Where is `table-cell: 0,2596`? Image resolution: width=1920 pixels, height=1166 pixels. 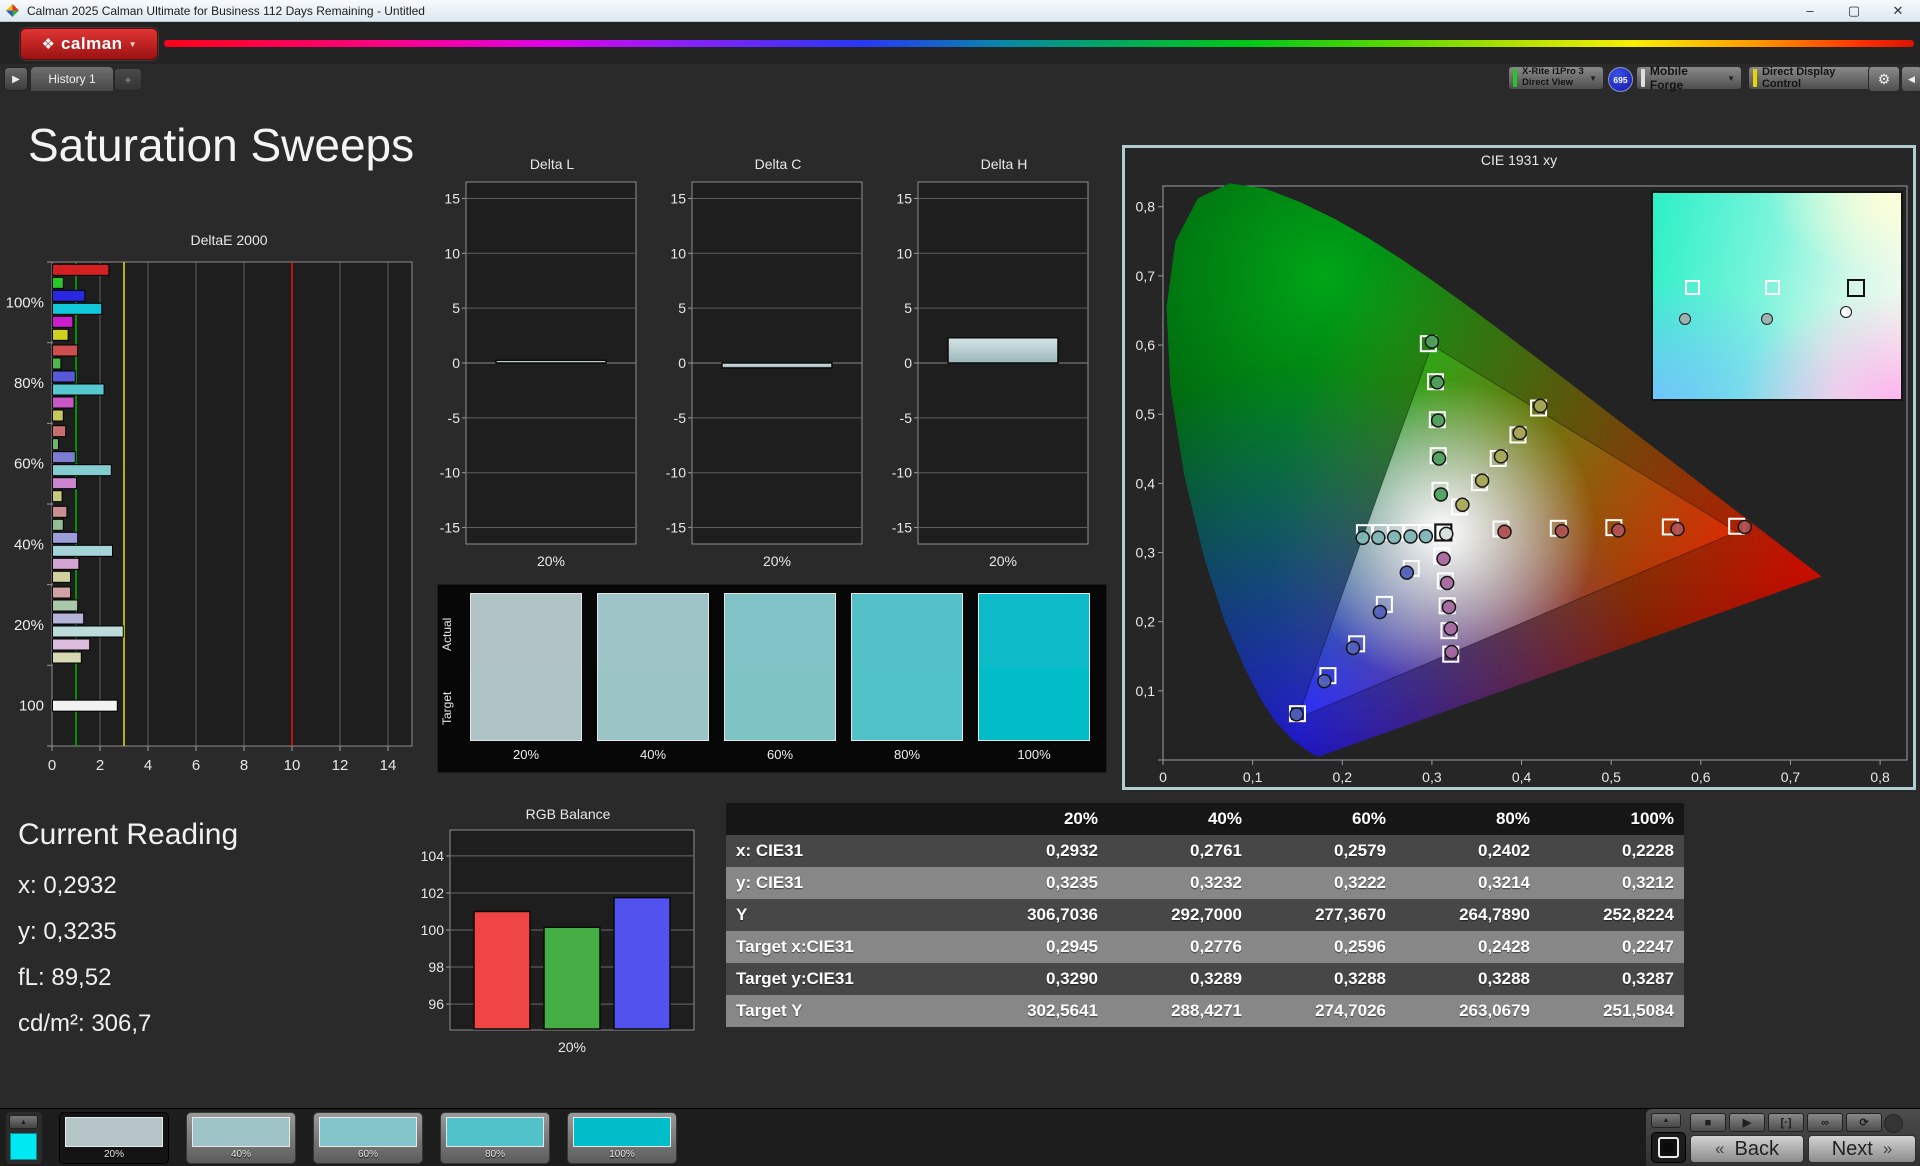
table-cell: 0,2596 is located at coordinates (1324, 947).